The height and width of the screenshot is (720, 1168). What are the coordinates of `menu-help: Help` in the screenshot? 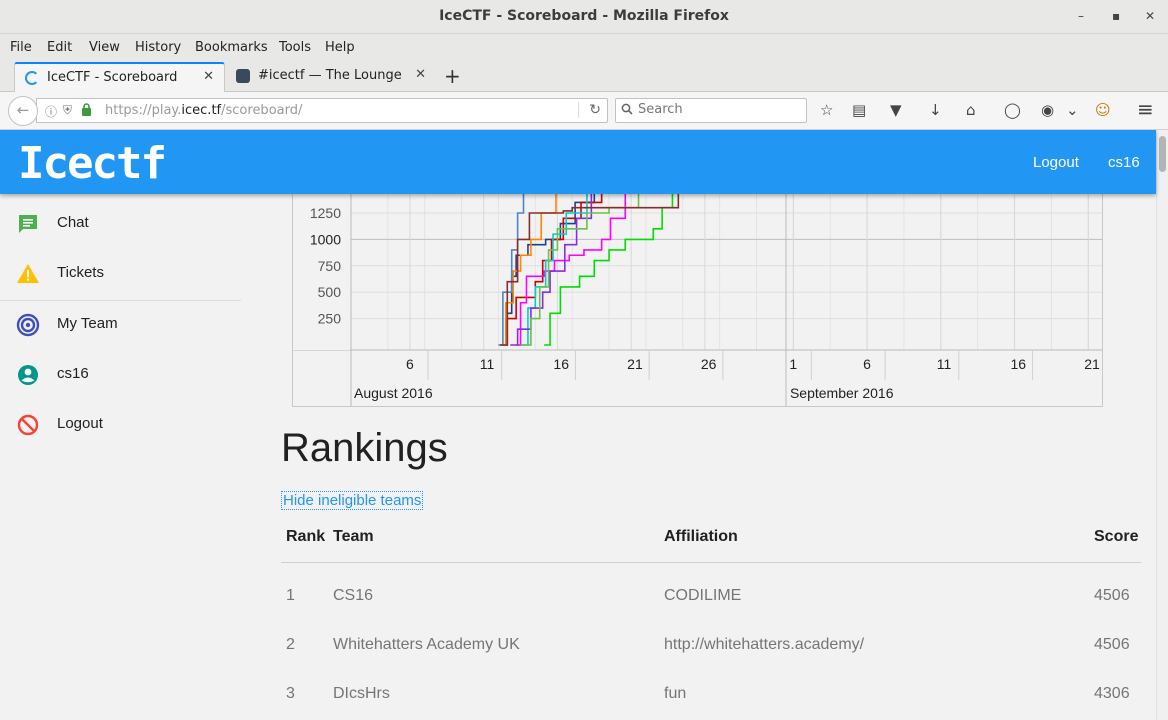 It's located at (340, 47).